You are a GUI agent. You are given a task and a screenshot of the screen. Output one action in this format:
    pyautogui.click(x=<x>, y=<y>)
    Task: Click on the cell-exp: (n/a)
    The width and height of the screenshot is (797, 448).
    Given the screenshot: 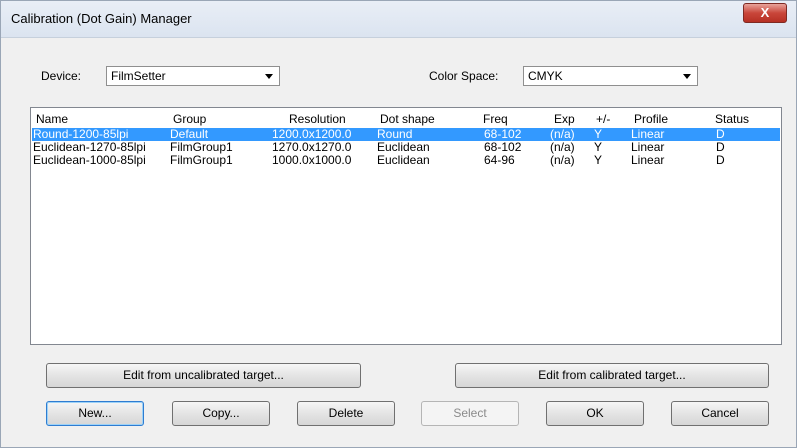 What is the action you would take?
    pyautogui.click(x=562, y=160)
    